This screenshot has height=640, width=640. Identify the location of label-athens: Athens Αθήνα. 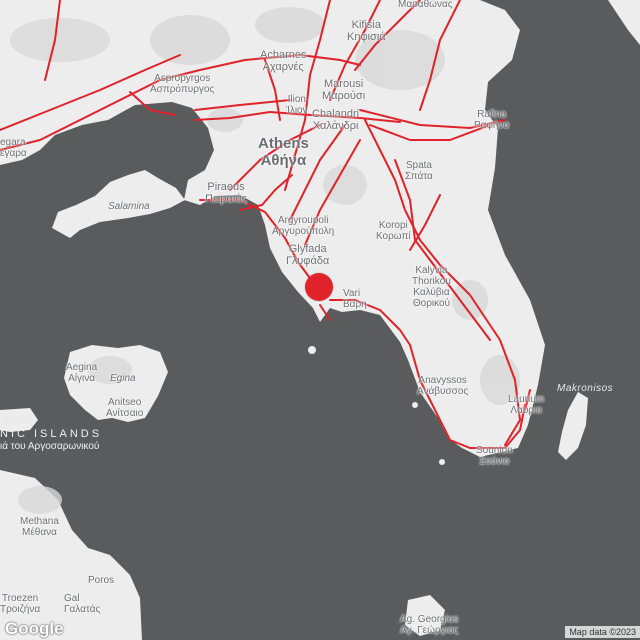
(283, 152).